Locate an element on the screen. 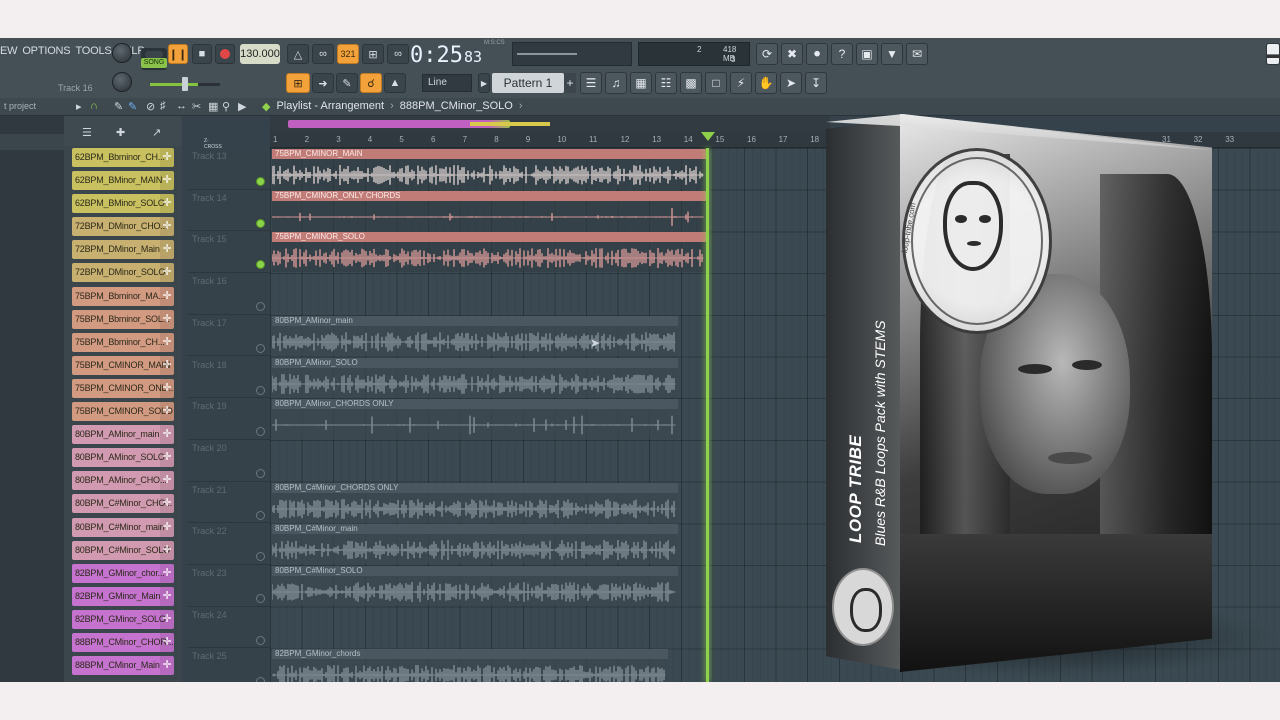  master-volume-knob is located at coordinates (122, 82).